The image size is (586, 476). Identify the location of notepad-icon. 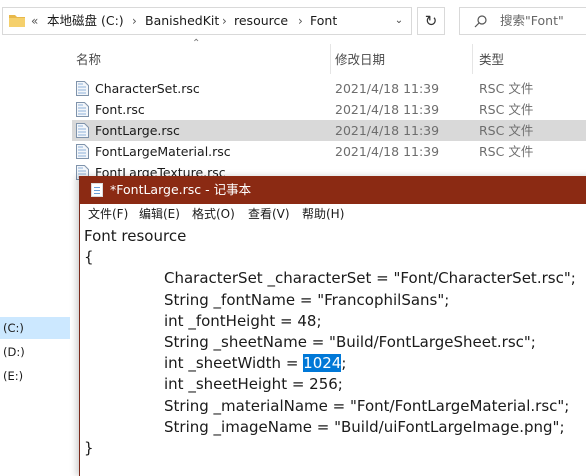
(97, 190).